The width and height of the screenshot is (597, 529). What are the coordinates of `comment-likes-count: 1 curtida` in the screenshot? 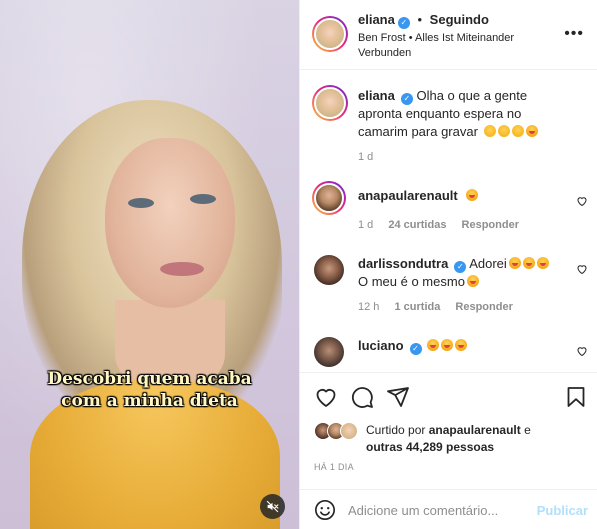 It's located at (417, 307).